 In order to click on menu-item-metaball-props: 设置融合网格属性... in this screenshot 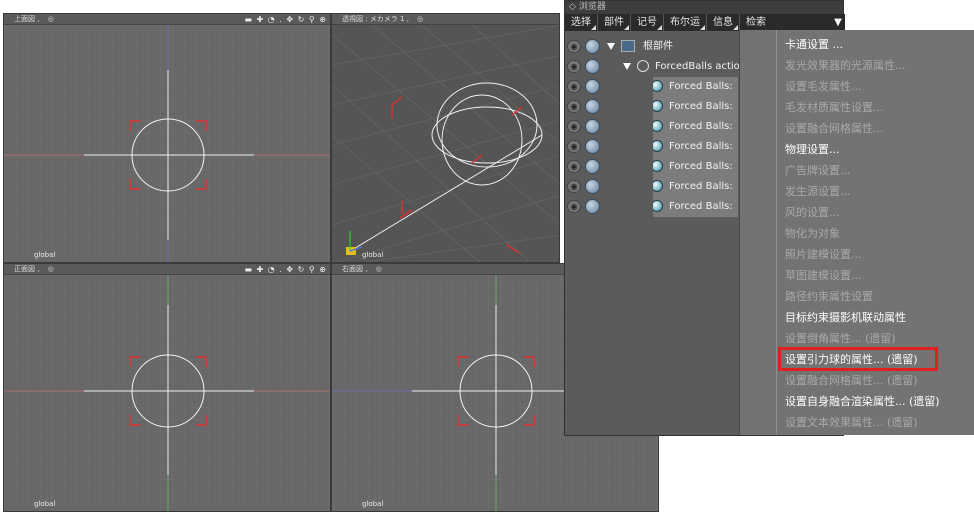, I will do `click(834, 128)`.